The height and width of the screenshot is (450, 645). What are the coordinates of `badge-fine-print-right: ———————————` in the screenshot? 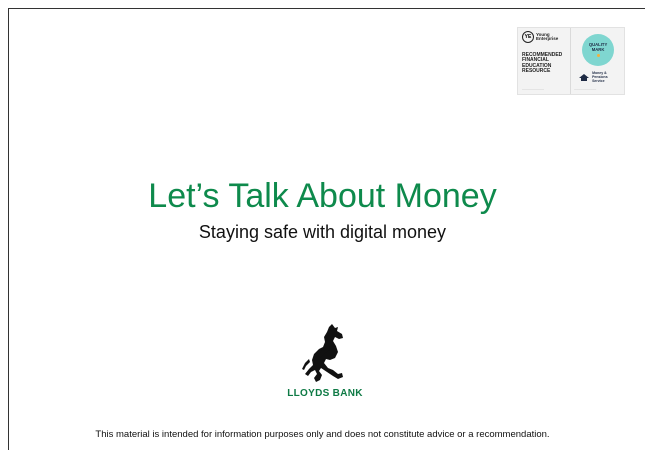 It's located at (585, 90).